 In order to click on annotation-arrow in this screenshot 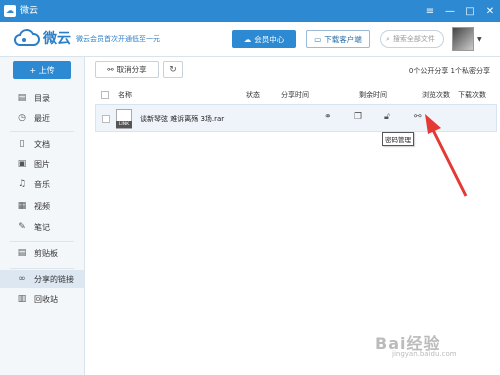, I will do `click(446, 155)`.